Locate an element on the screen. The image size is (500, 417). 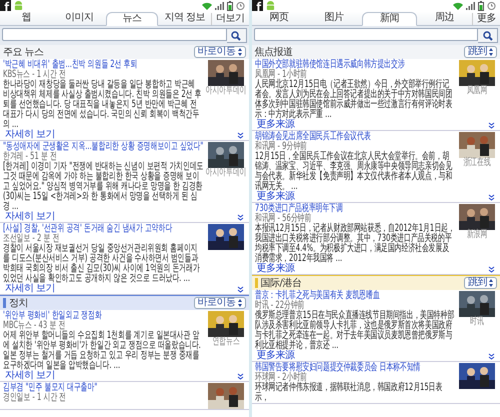
article-source: 경인일보 - 1 시간 전 is located at coordinates (35, 398).